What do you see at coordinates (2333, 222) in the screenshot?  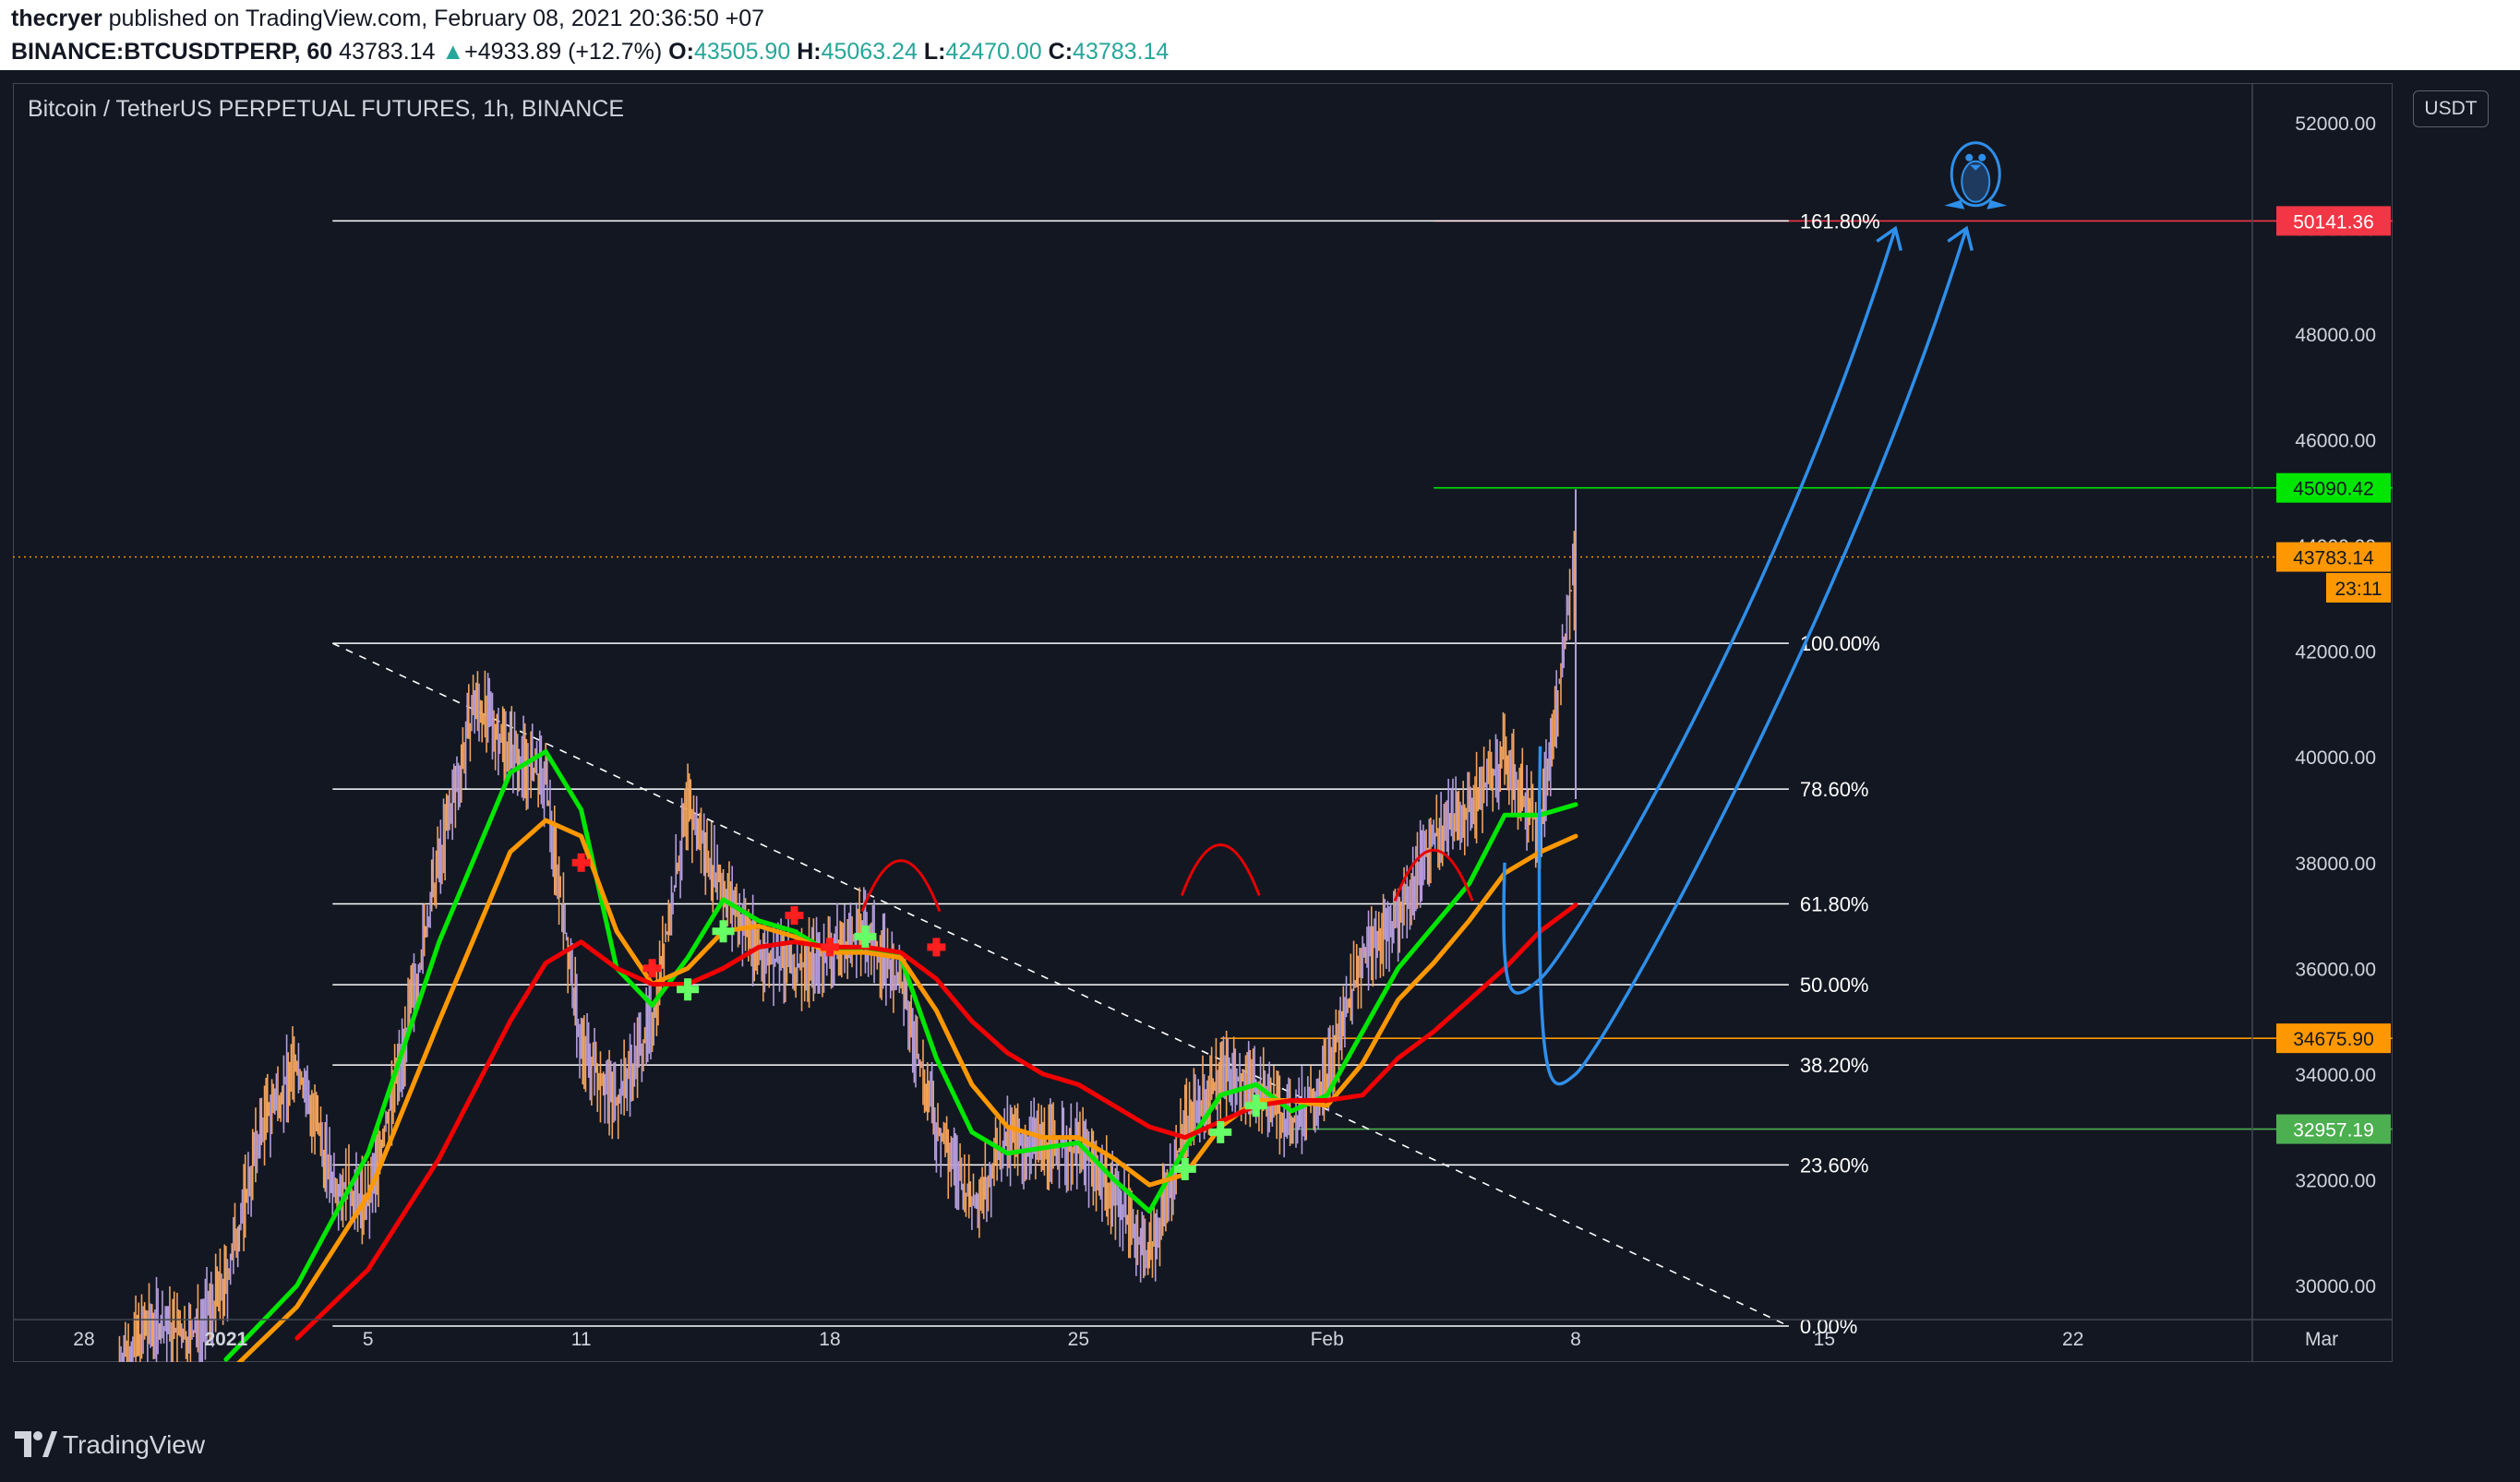 I see `price-tag-label-0: 50141.36` at bounding box center [2333, 222].